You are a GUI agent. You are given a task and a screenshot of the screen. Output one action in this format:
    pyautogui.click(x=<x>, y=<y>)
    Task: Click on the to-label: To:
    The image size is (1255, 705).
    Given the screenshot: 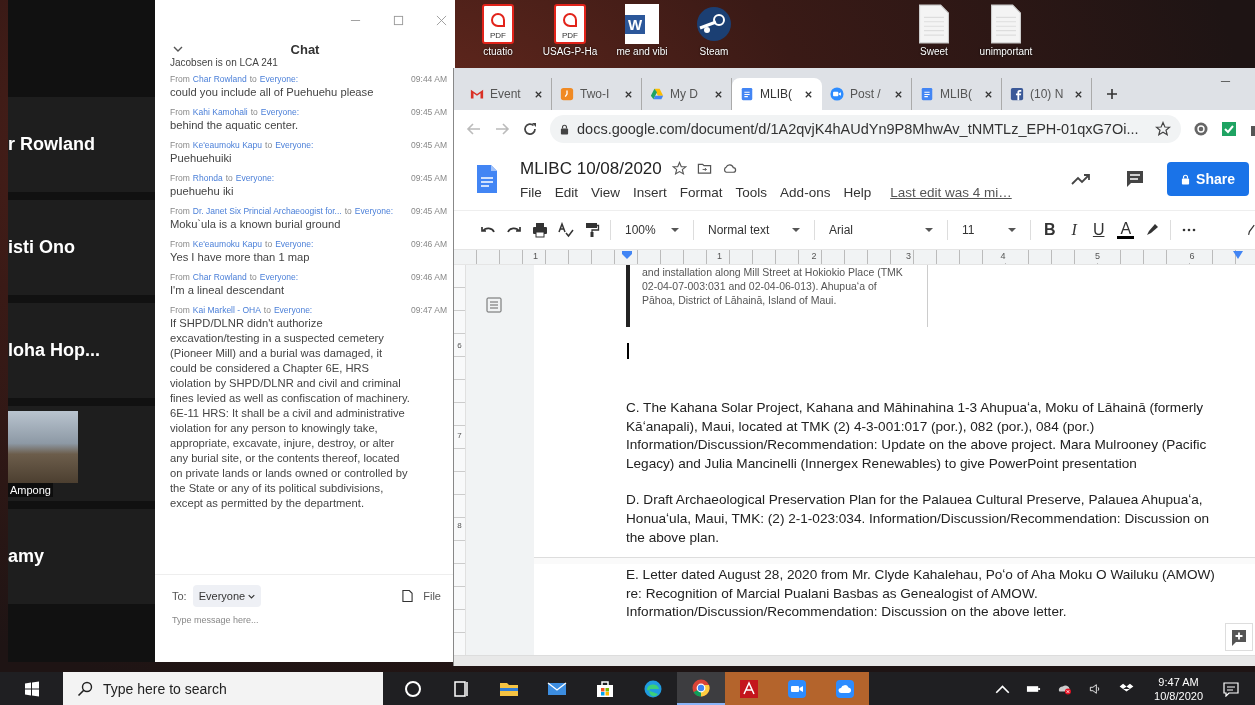 What is the action you would take?
    pyautogui.click(x=179, y=596)
    